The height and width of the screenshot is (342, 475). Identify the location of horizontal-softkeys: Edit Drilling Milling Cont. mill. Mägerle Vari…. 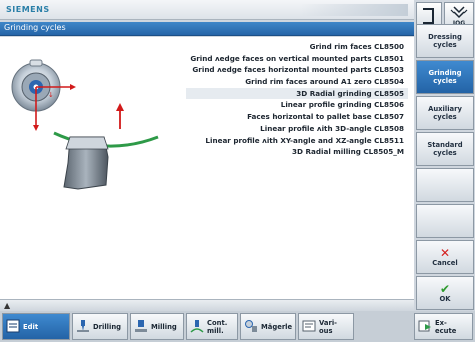
(237, 326).